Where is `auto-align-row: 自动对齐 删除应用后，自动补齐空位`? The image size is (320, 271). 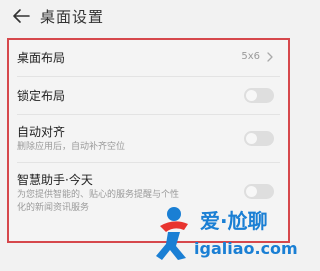
auto-align-row: 自动对齐 删除应用后，自动补齐空位 is located at coordinates (148, 138).